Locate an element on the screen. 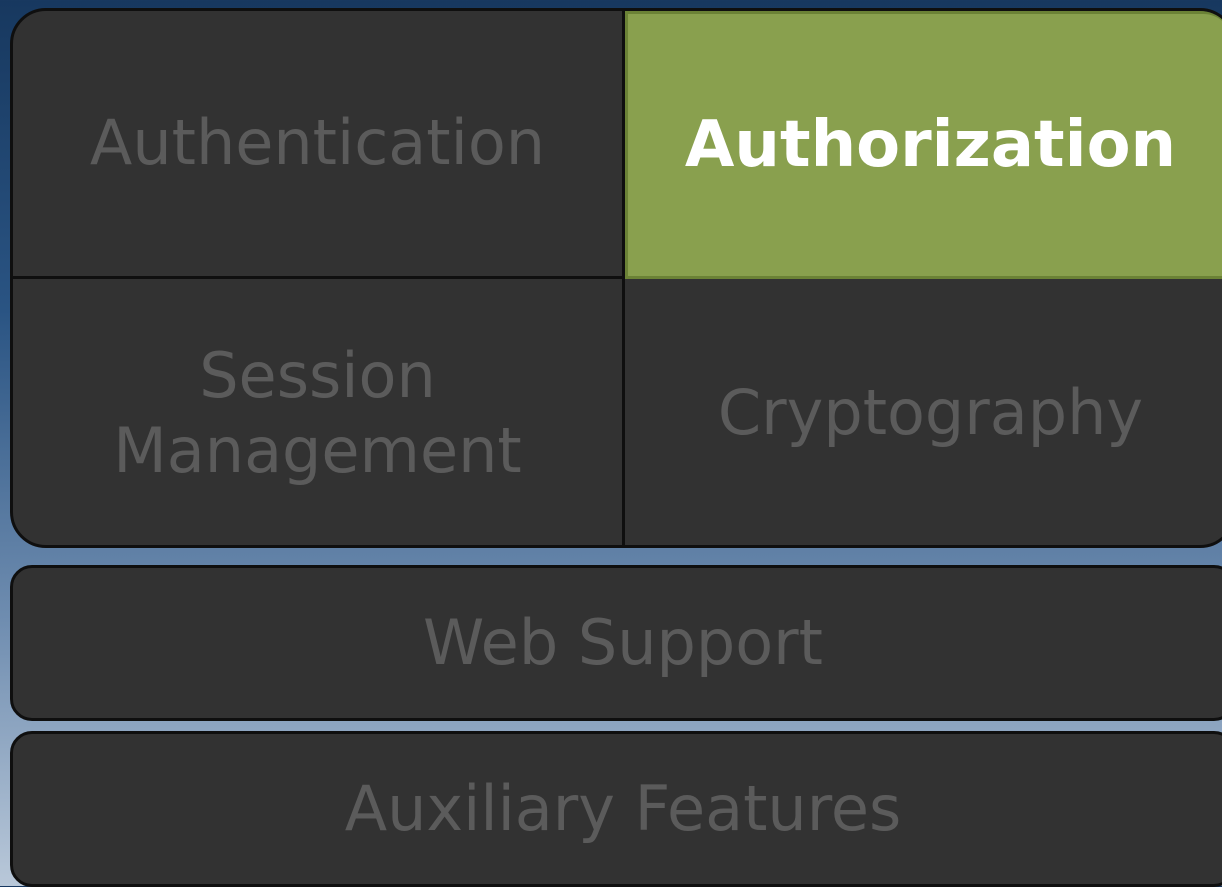 This screenshot has height=887, width=1222. cryptography-label: Cryptography is located at coordinates (930, 413).